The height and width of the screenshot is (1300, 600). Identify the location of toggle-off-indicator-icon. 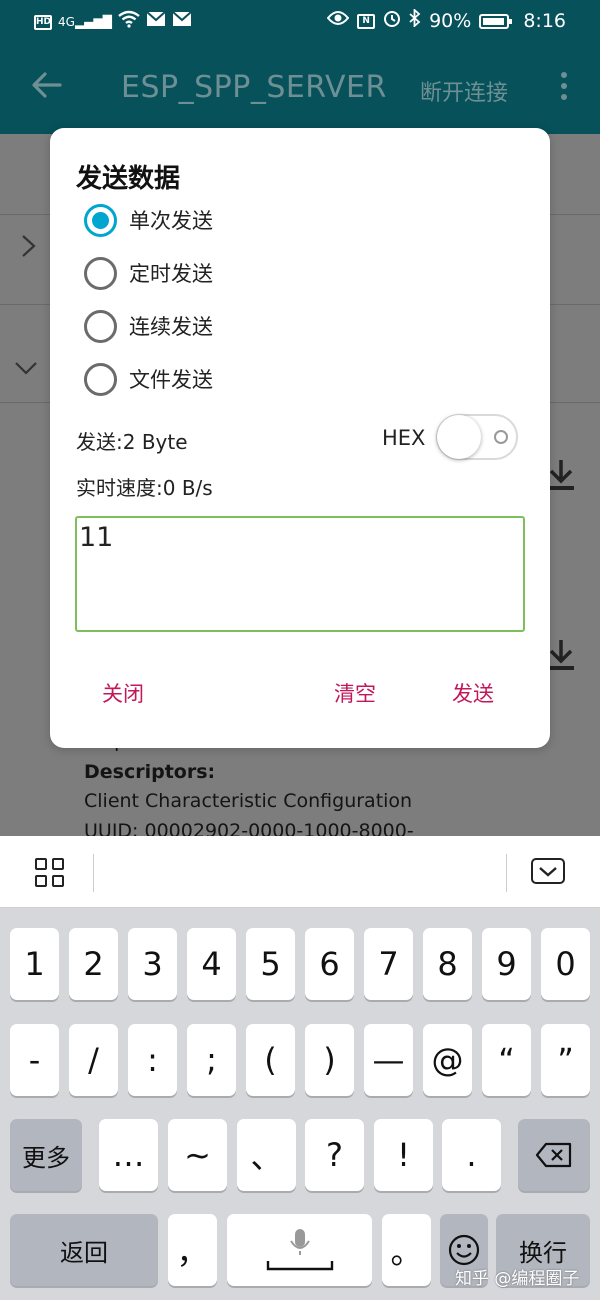
(501, 437).